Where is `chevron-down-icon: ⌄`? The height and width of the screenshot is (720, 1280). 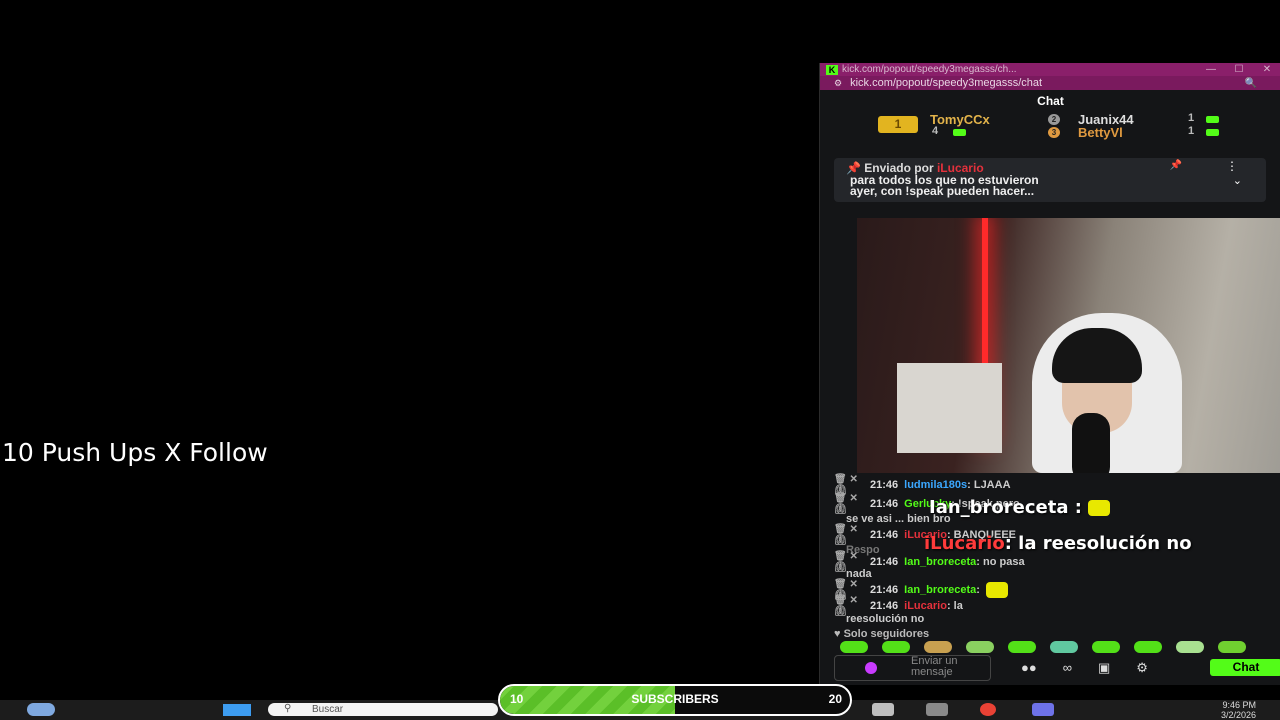
chevron-down-icon: ⌄ is located at coordinates (1237, 180).